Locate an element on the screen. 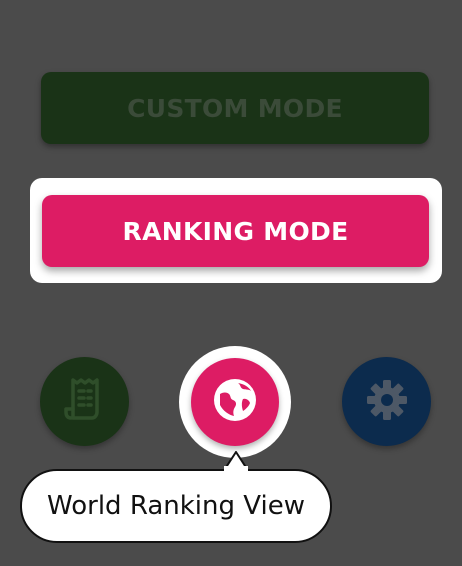  receipt-icon is located at coordinates (84, 402).